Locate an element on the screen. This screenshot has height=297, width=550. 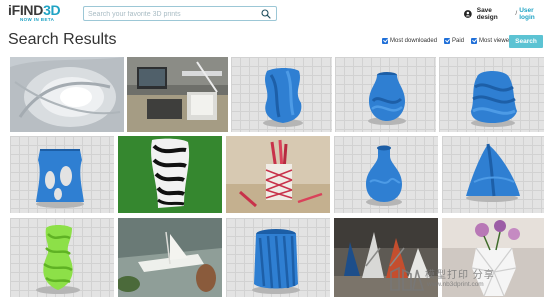
result-round-vase-blue is located at coordinates (385, 94).